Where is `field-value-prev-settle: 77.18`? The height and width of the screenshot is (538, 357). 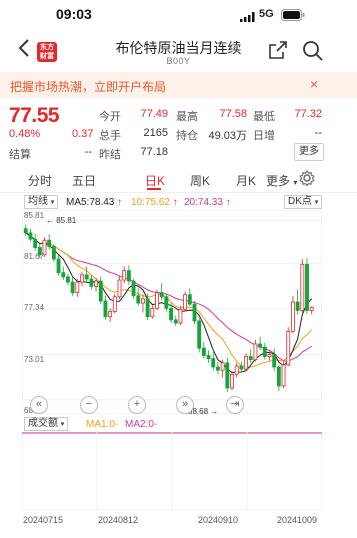
field-value-prev-settle: 77.18 is located at coordinates (154, 152).